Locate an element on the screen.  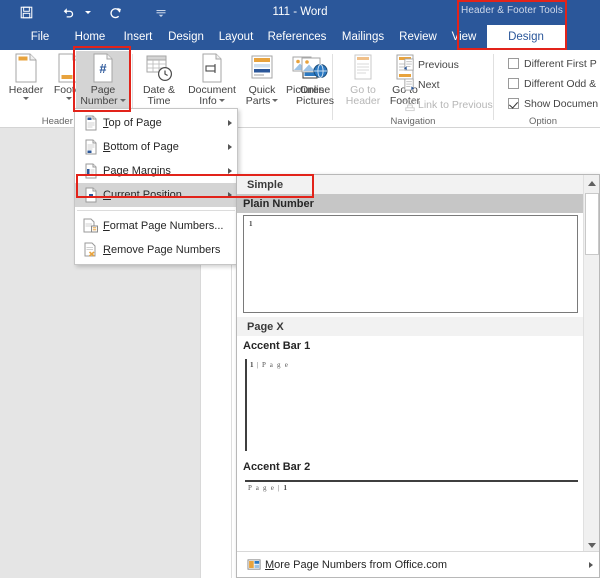
gallery-item-plain-number-preview: 1 is located at coordinates (410, 264).